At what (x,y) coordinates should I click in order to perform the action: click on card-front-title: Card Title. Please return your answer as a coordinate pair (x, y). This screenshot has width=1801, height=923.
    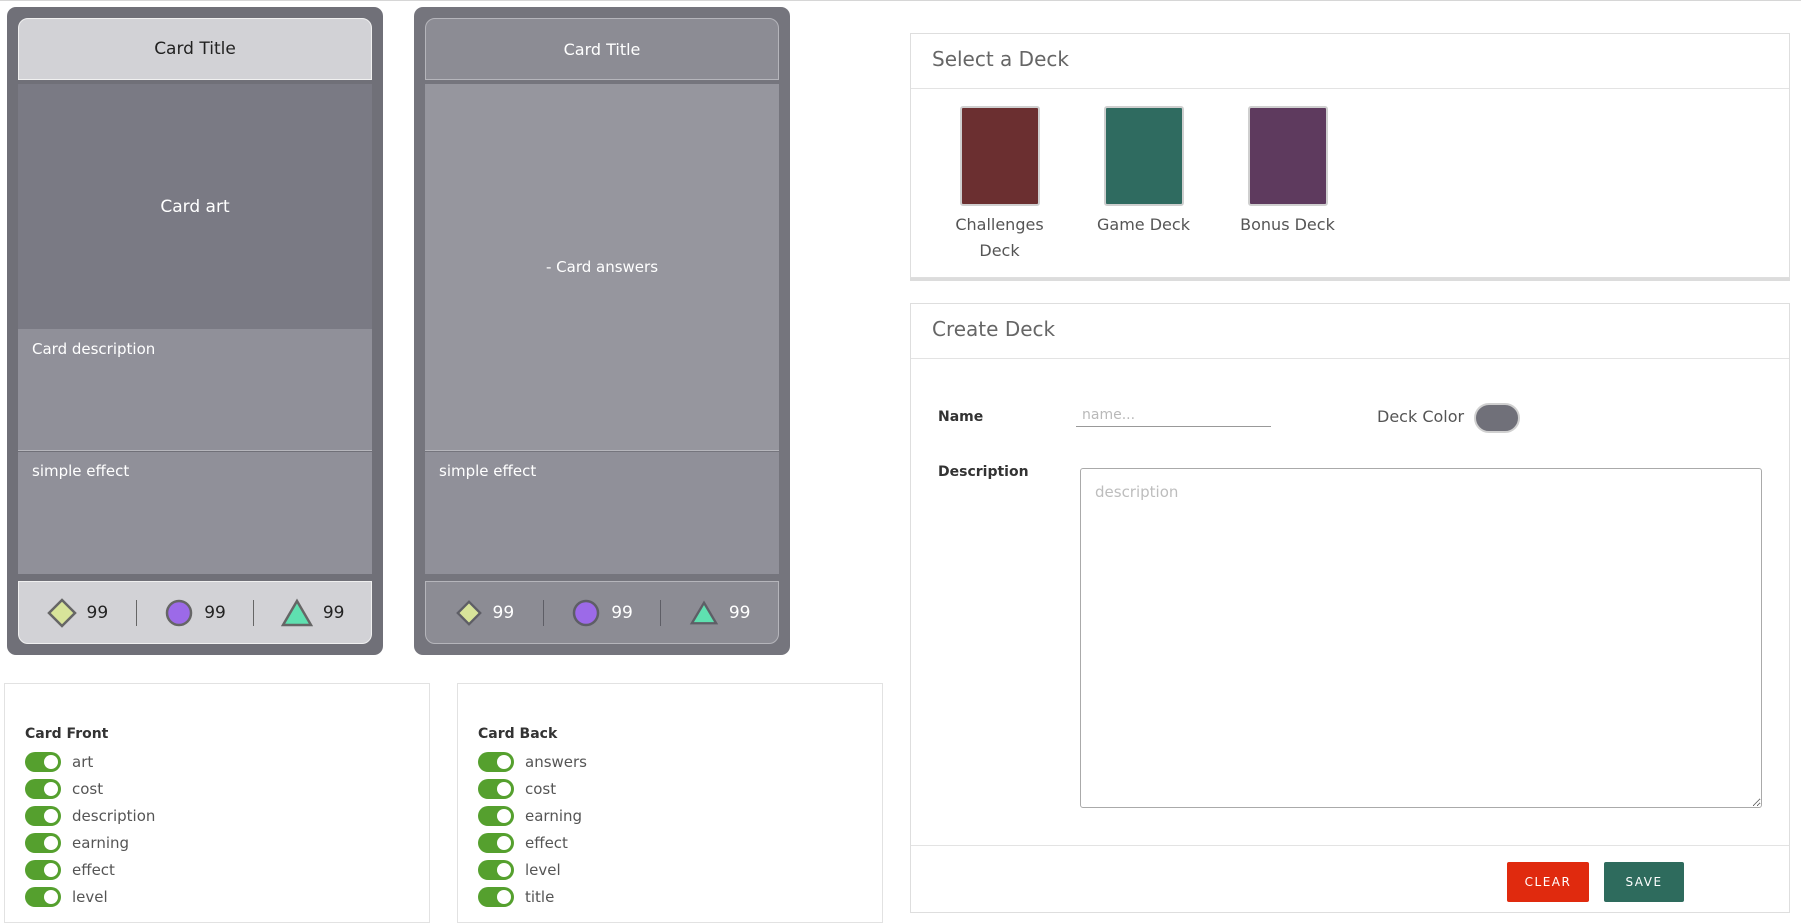
    Looking at the image, I should click on (195, 49).